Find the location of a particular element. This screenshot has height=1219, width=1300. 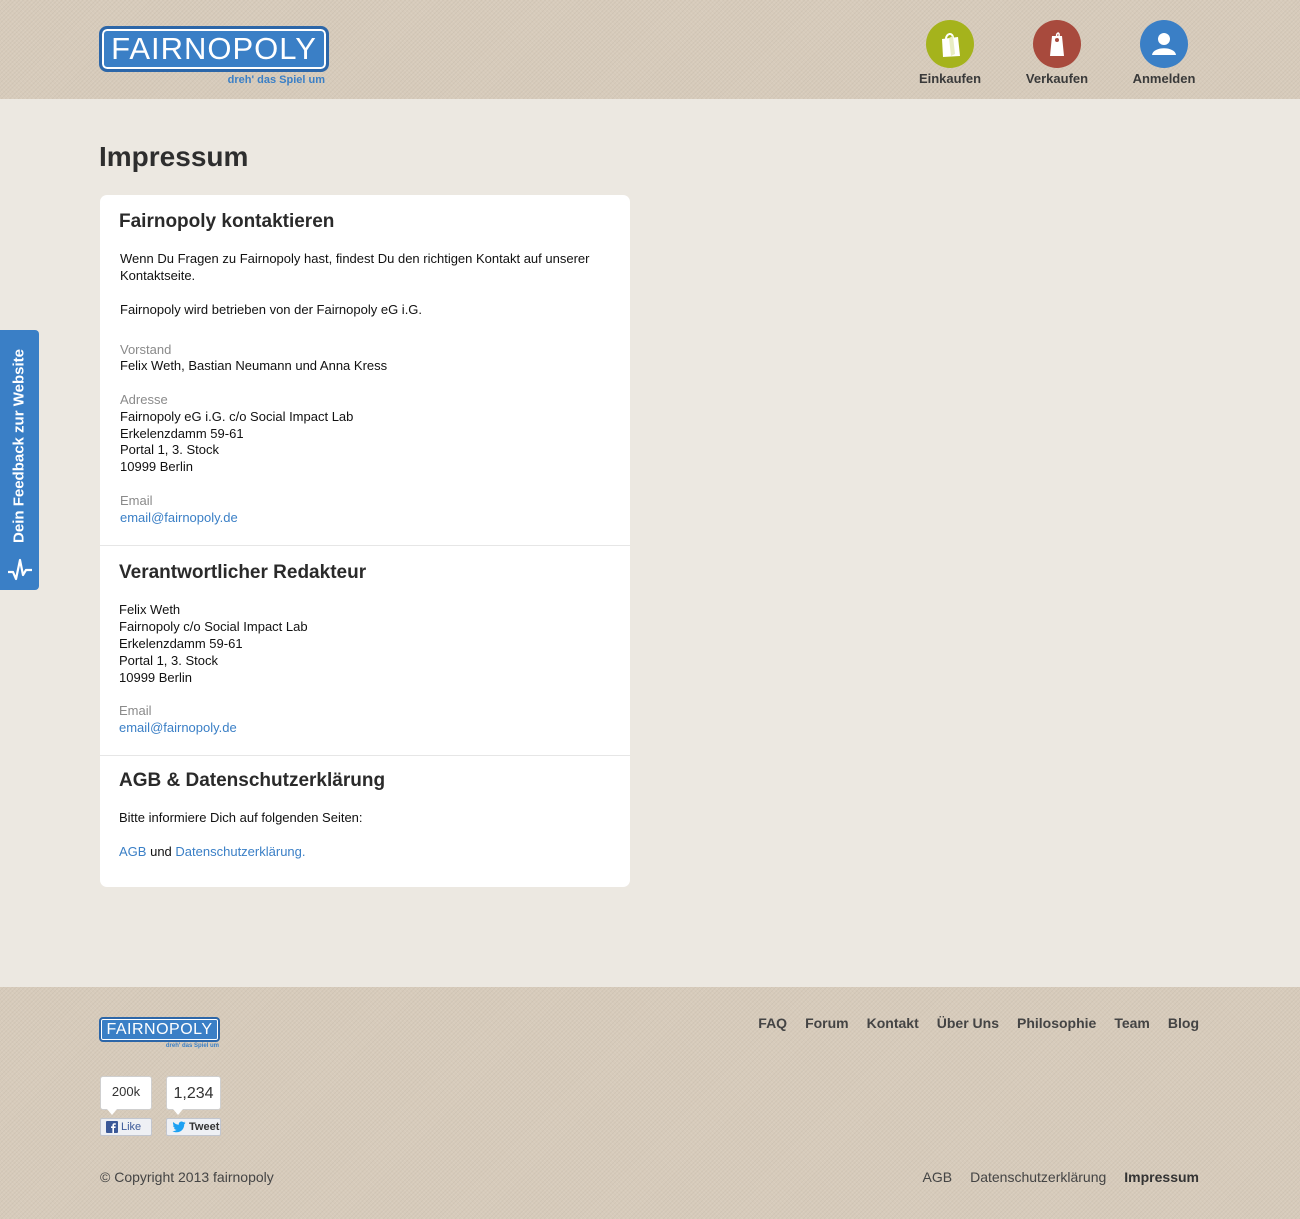

footer-legal-nav: AGB Datenschutzerklärung Impressum is located at coordinates (1061, 1177).